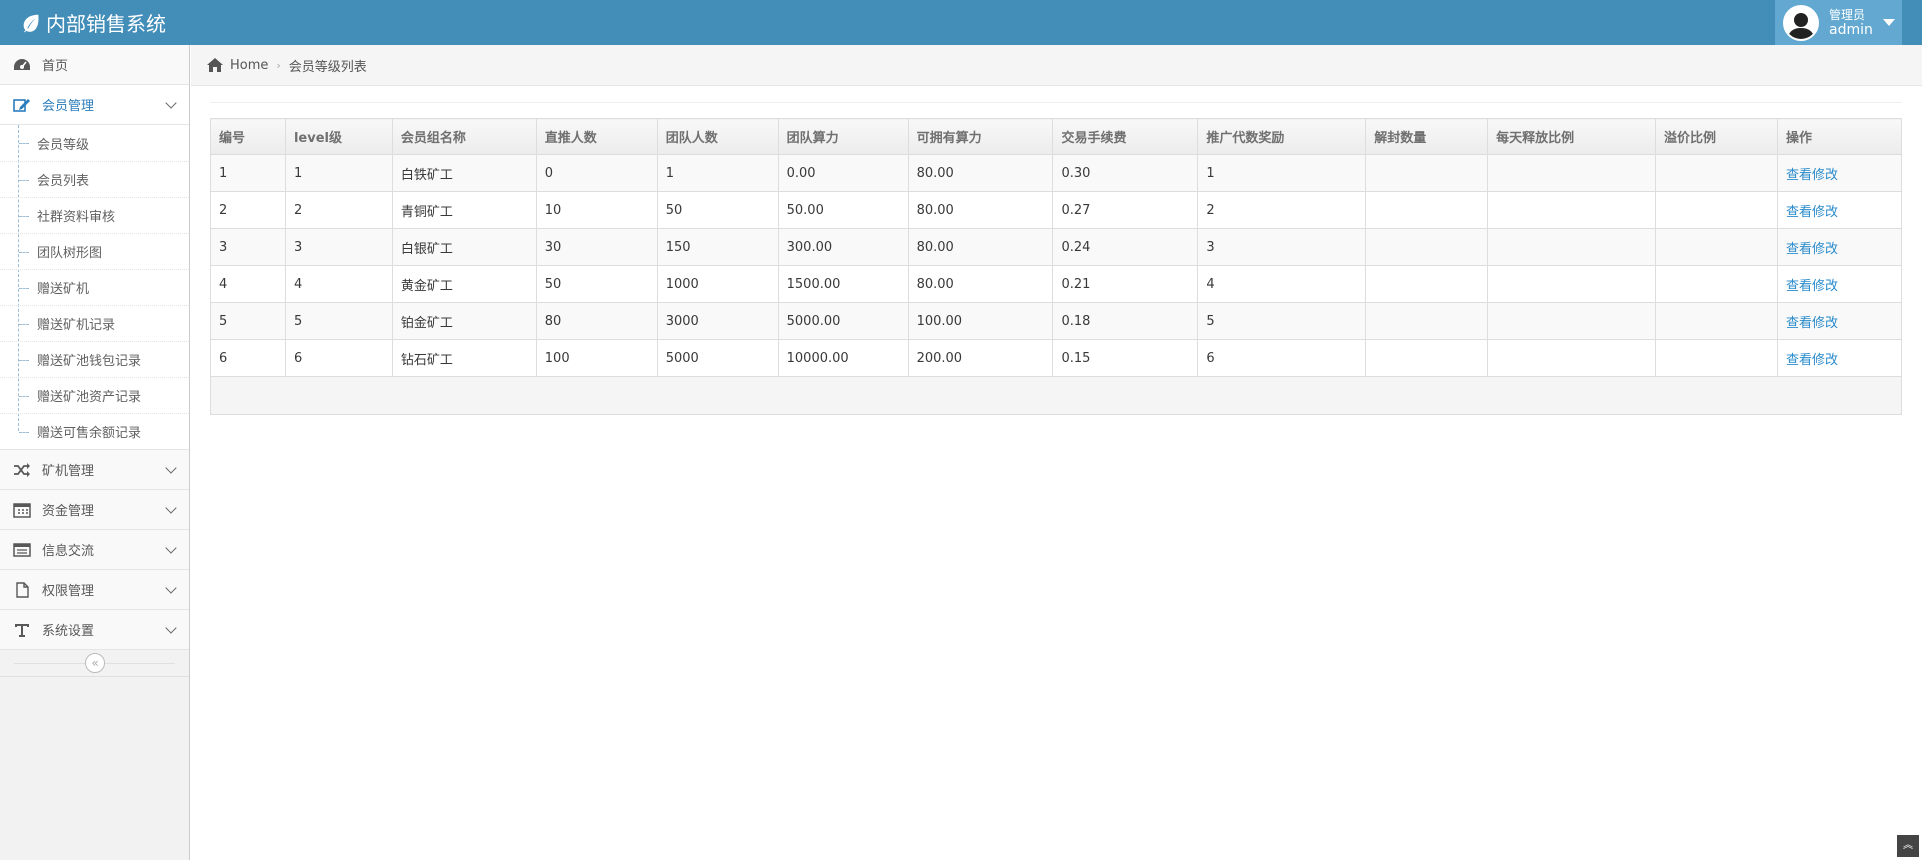 The image size is (1922, 860). What do you see at coordinates (1572, 136) in the screenshot?
I see `column-header: 每天释放比例` at bounding box center [1572, 136].